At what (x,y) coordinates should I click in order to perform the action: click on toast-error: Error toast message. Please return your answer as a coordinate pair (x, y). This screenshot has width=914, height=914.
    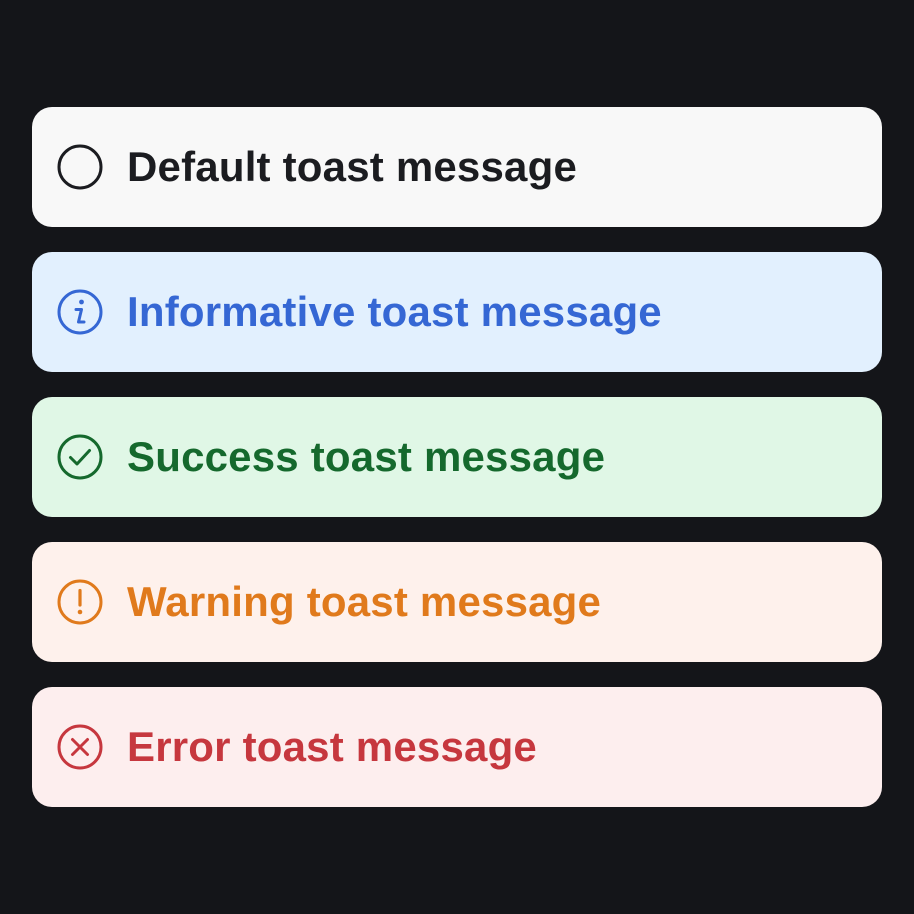
    Looking at the image, I should click on (457, 747).